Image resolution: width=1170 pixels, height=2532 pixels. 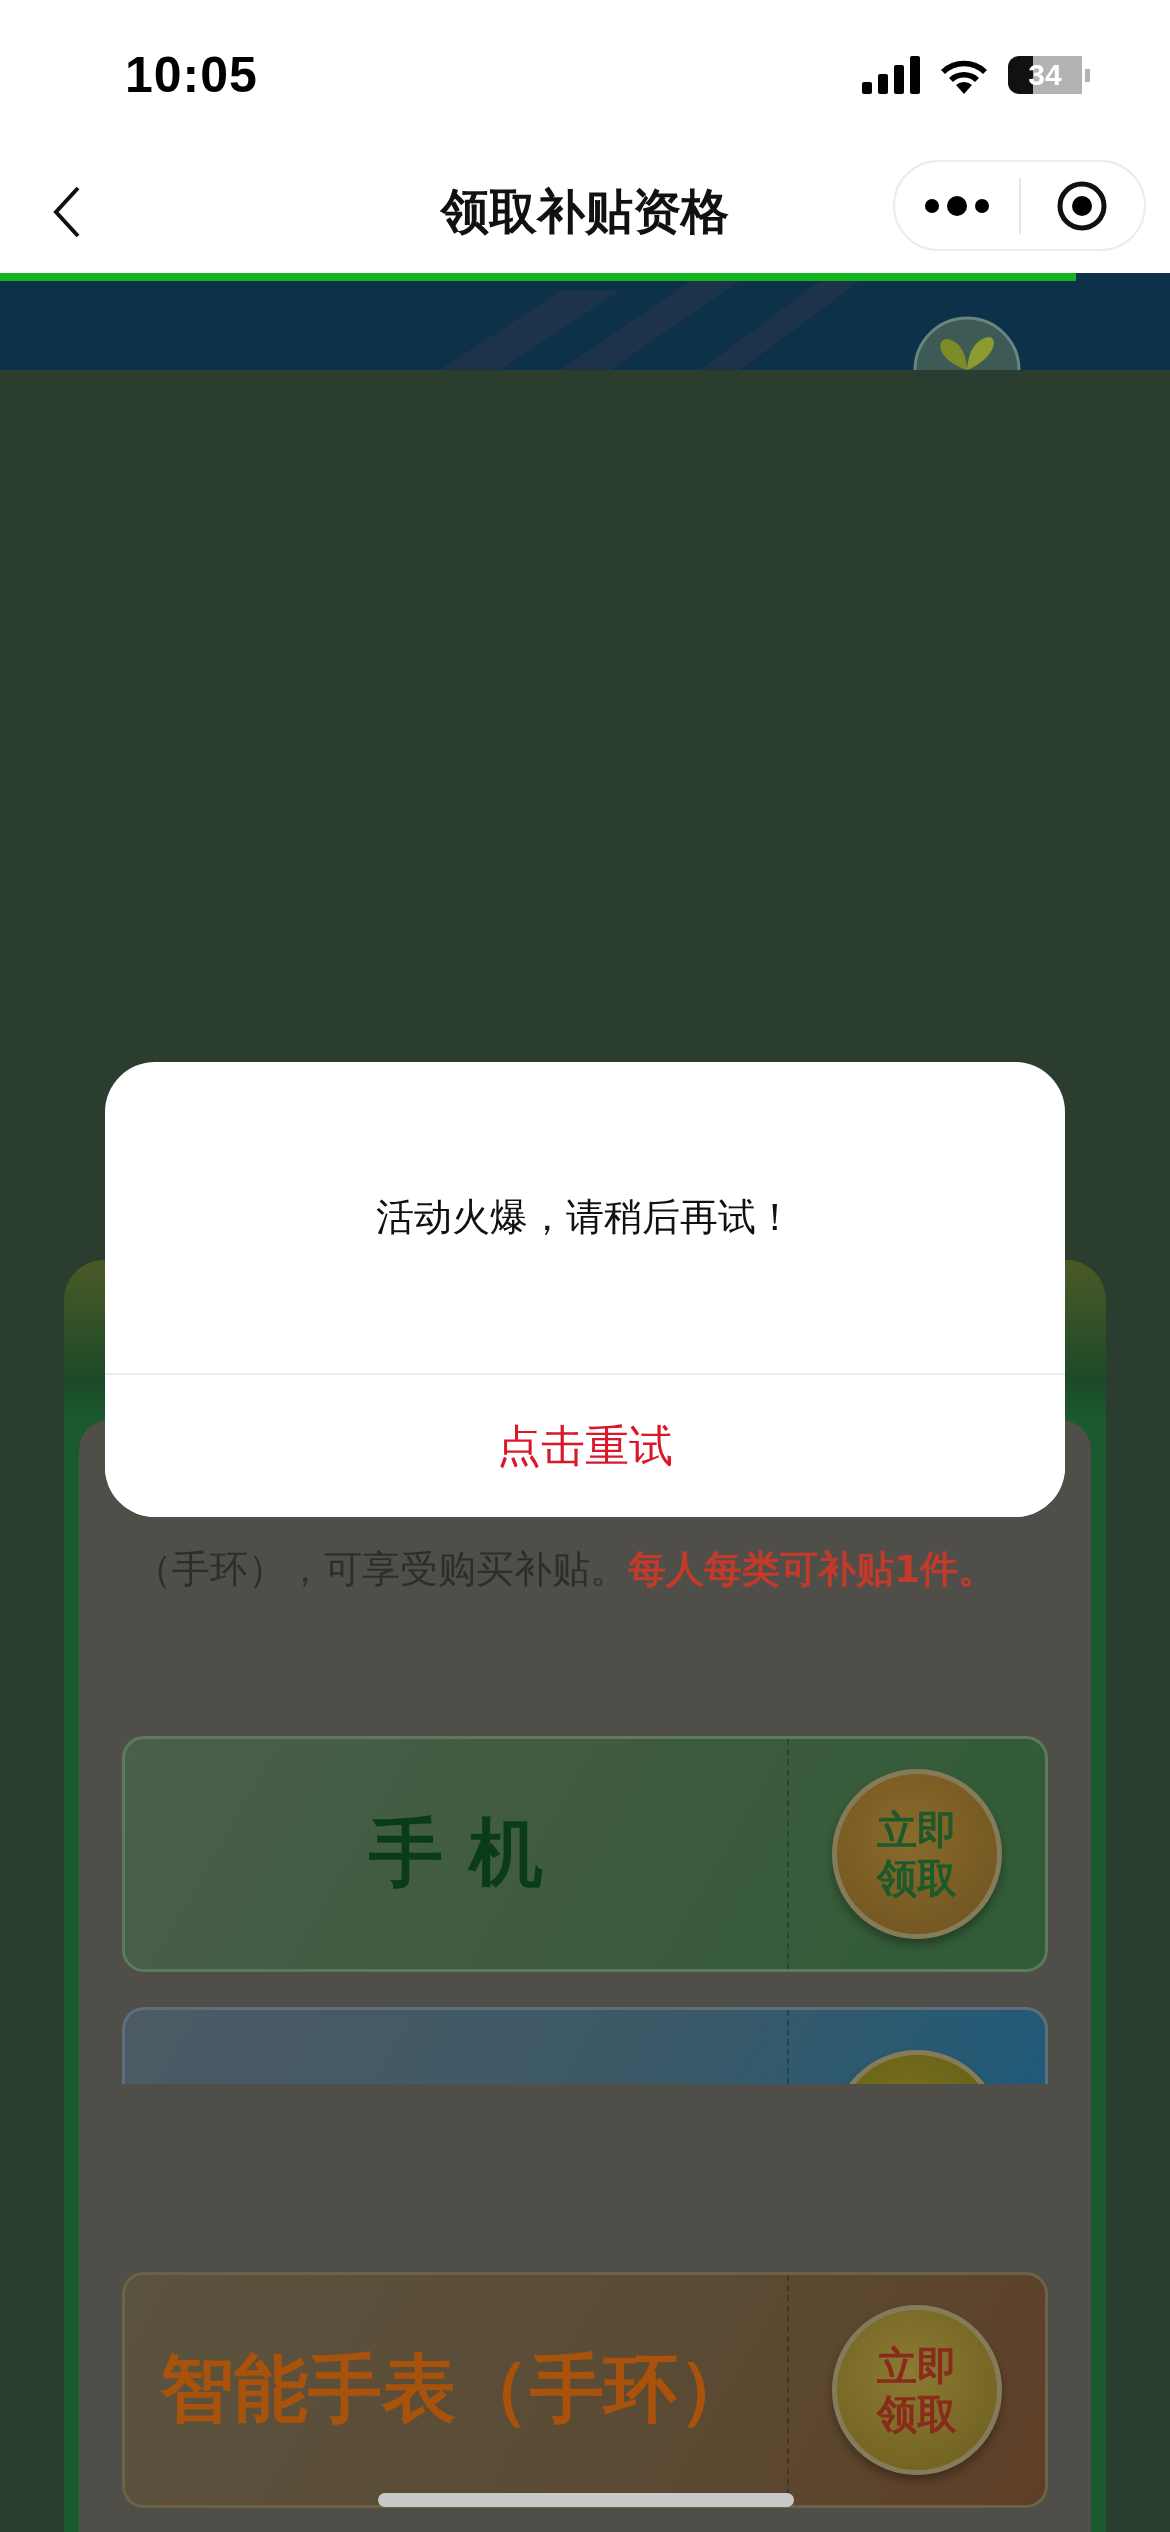 I want to click on target-icon, so click(x=1082, y=205).